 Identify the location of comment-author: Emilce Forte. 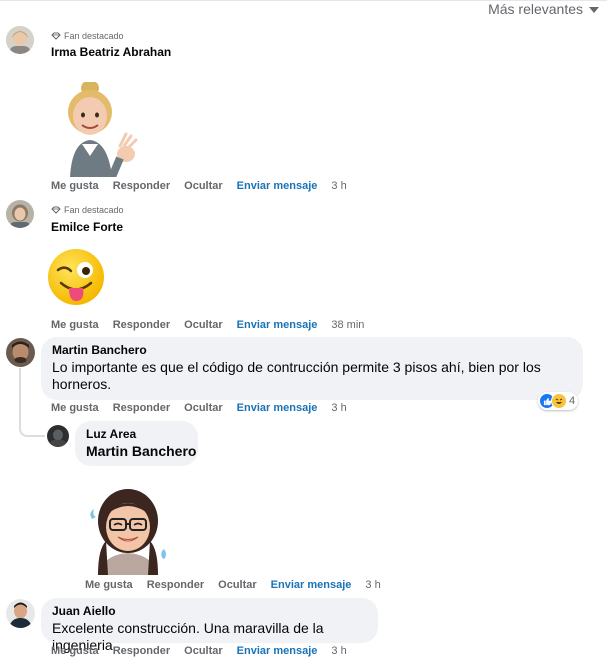
(87, 227).